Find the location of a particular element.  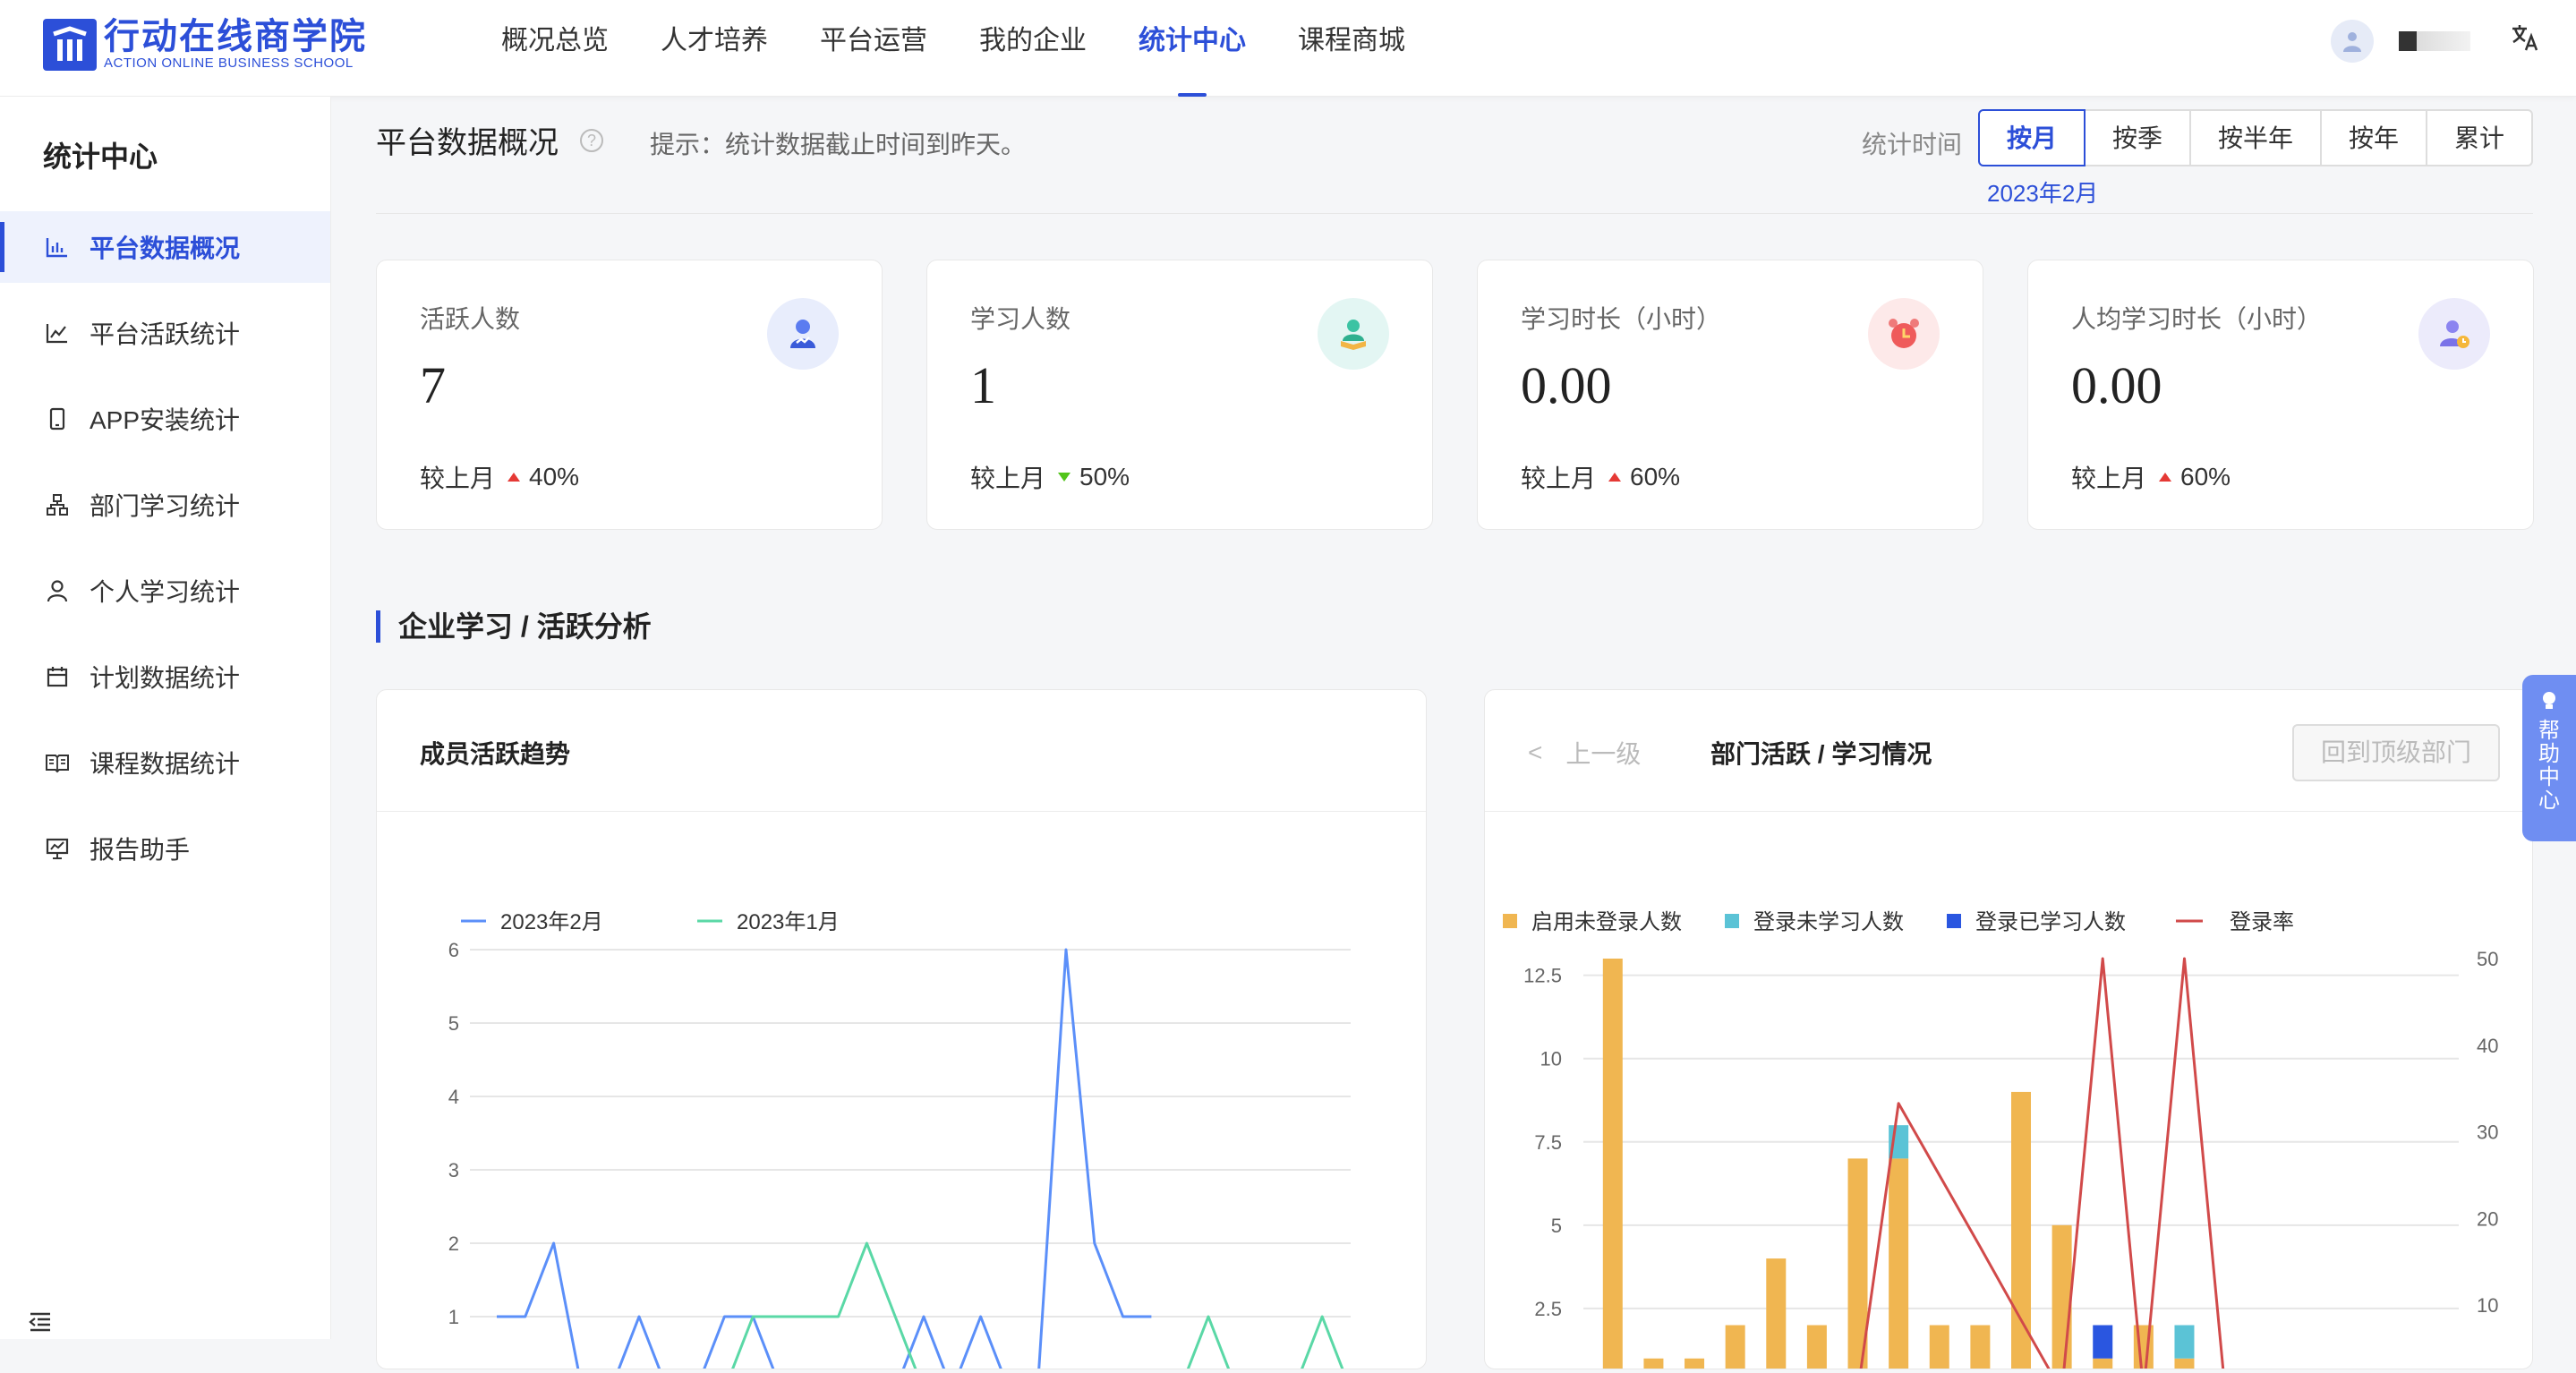

panel-title: 成员活跃趋势 is located at coordinates (495, 754).